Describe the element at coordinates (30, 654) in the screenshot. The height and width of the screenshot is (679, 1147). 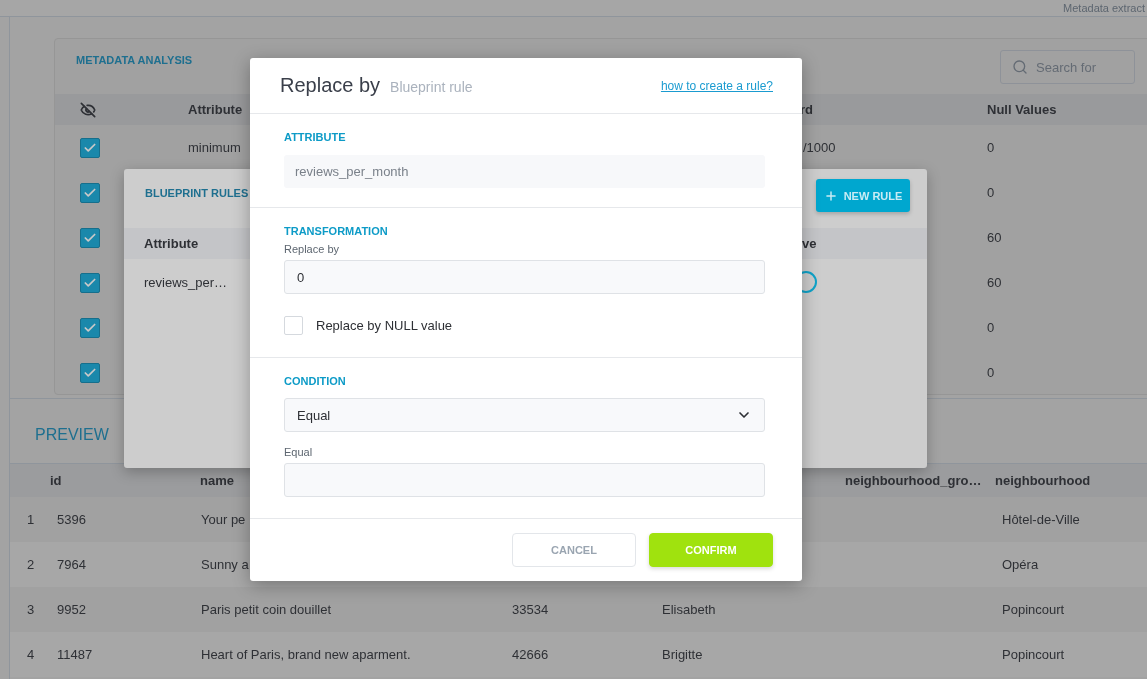
I see `row-number: 4` at that location.